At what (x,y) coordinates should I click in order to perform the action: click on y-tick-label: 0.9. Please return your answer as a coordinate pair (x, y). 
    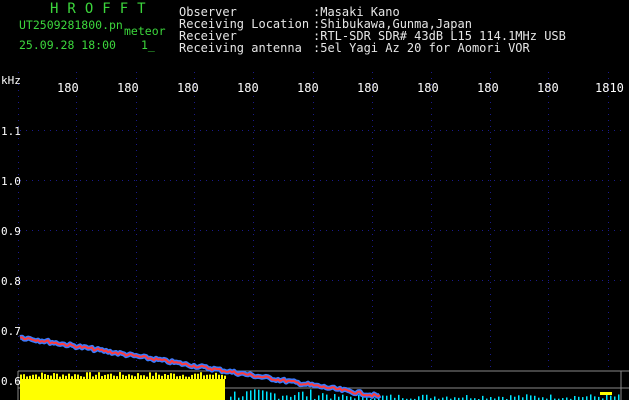
    Looking at the image, I should click on (11, 231).